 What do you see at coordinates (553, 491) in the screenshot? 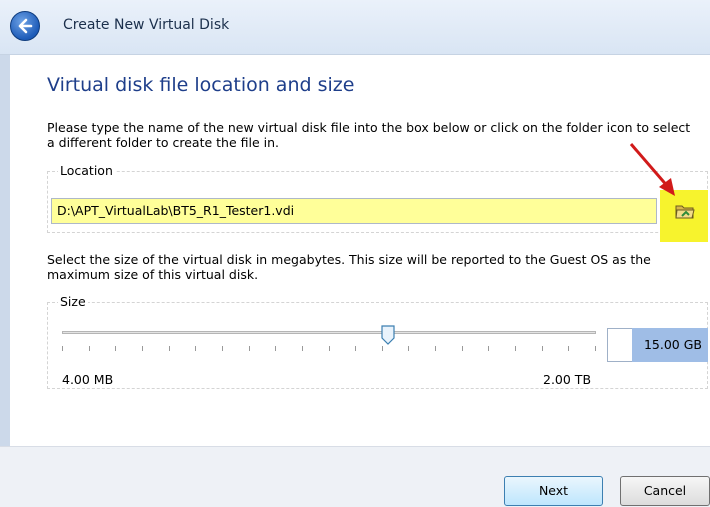
I see `next-button: Next` at bounding box center [553, 491].